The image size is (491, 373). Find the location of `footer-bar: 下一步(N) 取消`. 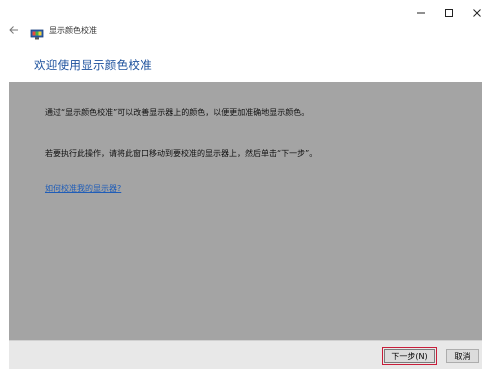

footer-bar: 下一步(N) 取消 is located at coordinates (245, 354).